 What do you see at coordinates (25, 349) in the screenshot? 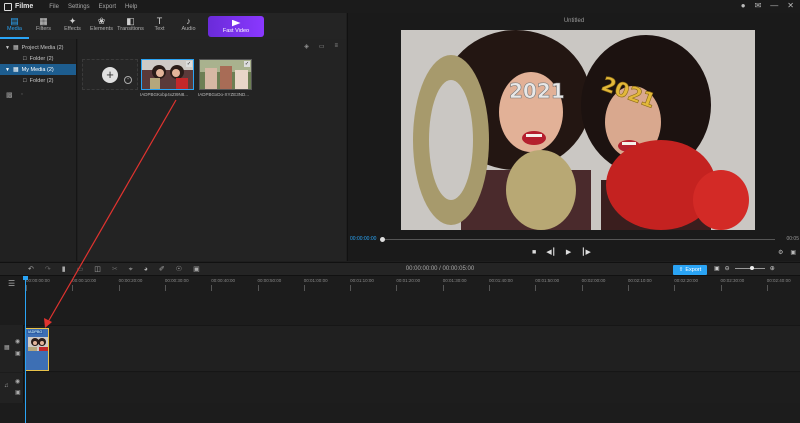
I see `timeline-playhead` at bounding box center [25, 349].